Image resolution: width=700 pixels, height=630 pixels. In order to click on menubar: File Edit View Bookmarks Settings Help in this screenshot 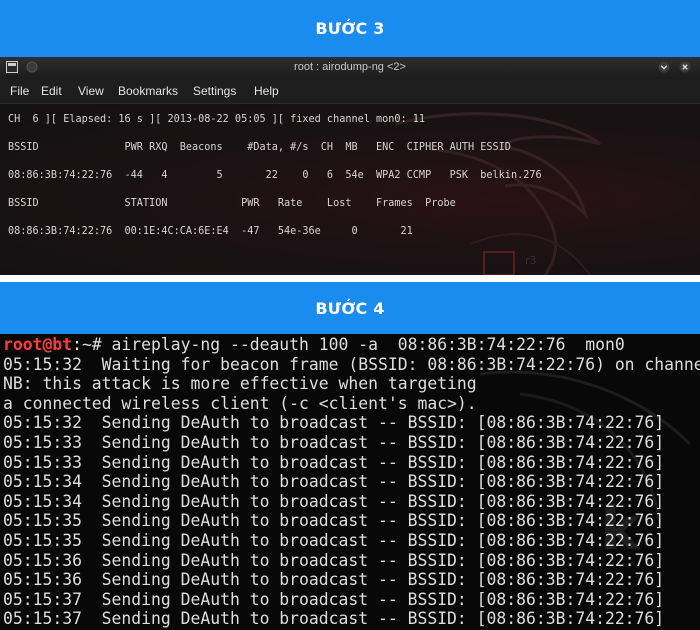, I will do `click(350, 91)`.